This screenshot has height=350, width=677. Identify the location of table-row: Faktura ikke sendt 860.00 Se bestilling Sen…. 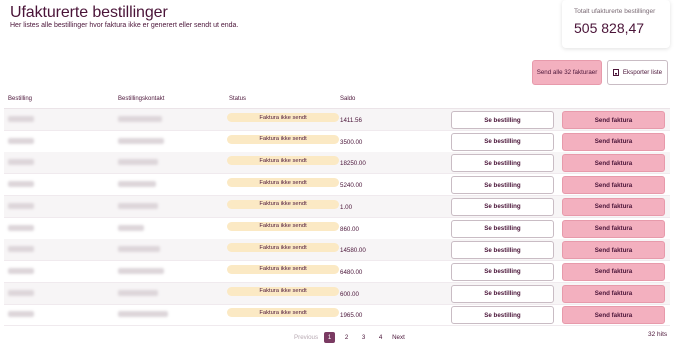
(337, 229).